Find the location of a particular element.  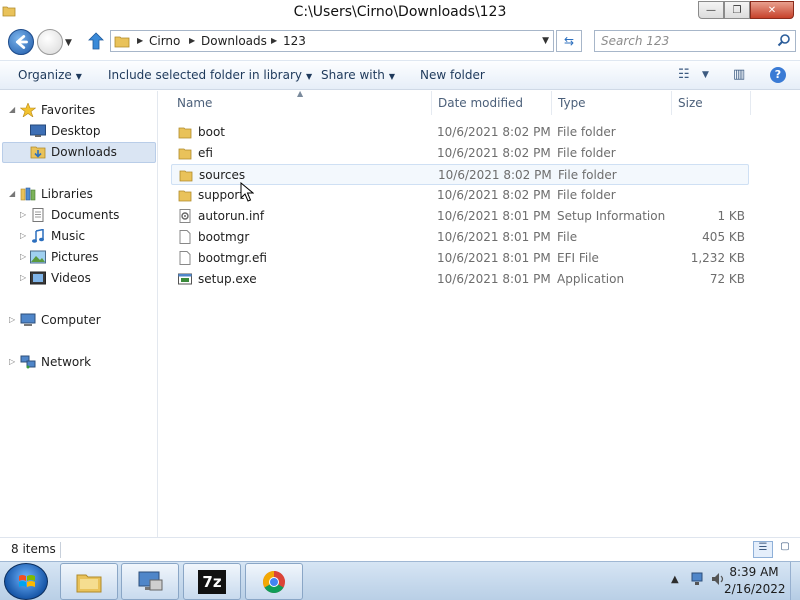

share-label: Share with is located at coordinates (353, 75).